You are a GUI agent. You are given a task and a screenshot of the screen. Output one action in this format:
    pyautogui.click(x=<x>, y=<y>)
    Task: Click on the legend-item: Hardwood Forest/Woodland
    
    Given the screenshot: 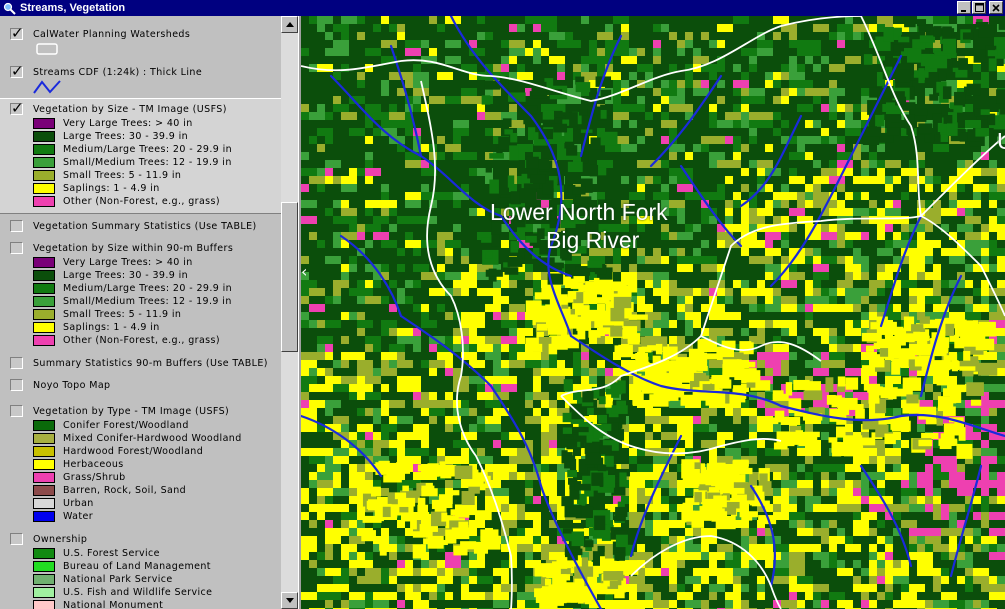 What is the action you would take?
    pyautogui.click(x=153, y=452)
    